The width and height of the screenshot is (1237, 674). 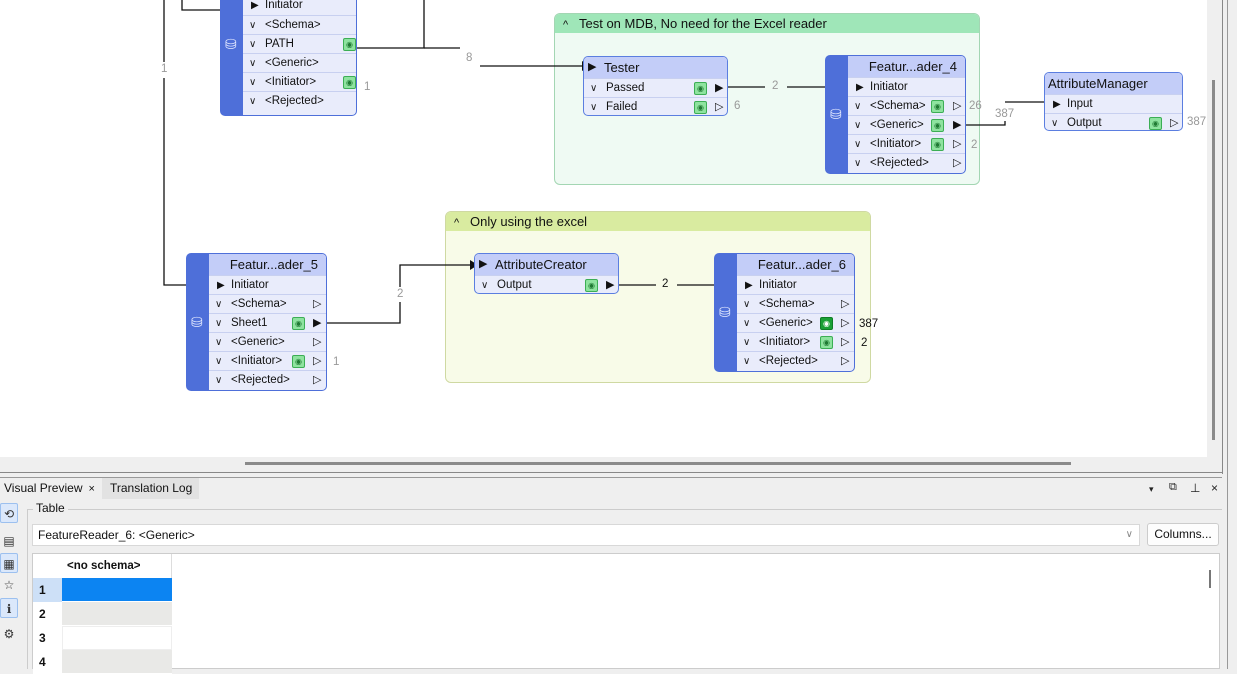 What do you see at coordinates (655, 106) in the screenshot?
I see `port-failed: ∨ Failed ◉ ▷` at bounding box center [655, 106].